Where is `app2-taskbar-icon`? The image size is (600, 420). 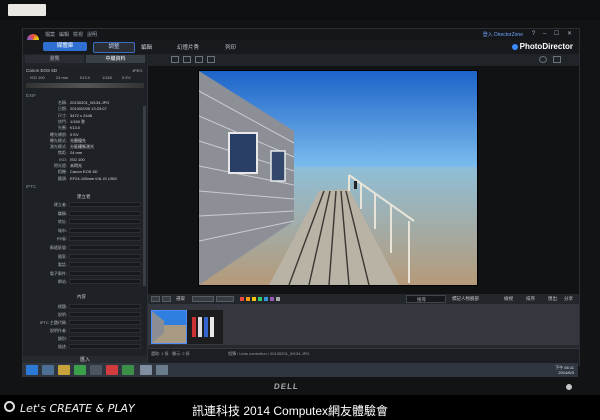 app2-taskbar-icon is located at coordinates (162, 370).